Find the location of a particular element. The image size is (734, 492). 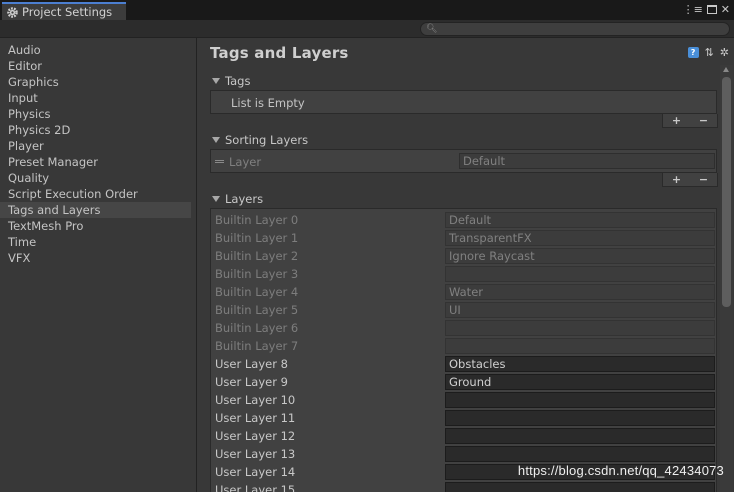

layer-label: Builtin Layer 4 is located at coordinates (257, 292).